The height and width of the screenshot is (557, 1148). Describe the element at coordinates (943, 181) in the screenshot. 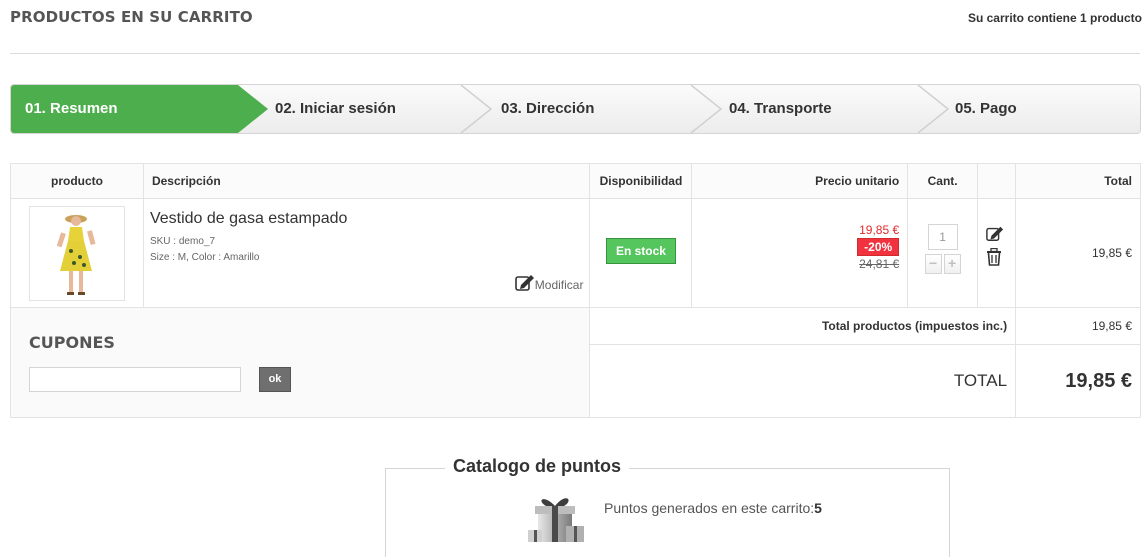

I see `header-qty: Cant.` at that location.